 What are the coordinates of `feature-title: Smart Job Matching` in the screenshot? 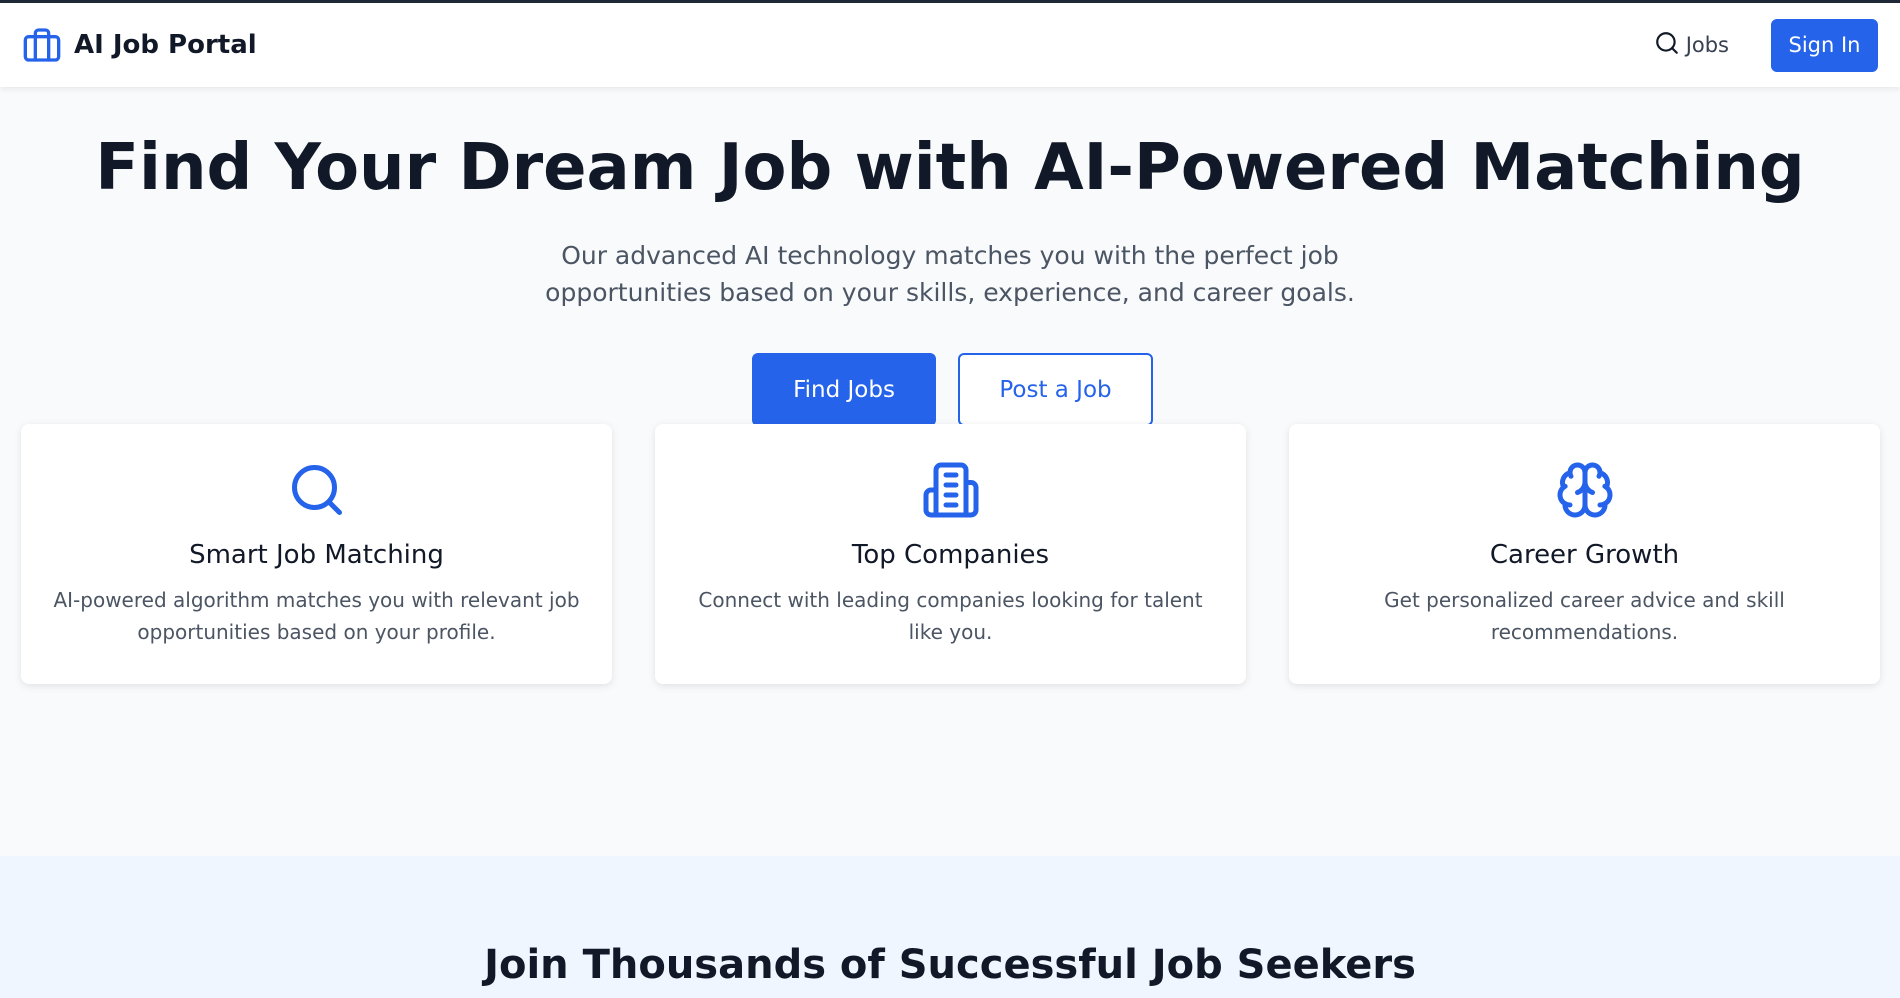 It's located at (316, 555).